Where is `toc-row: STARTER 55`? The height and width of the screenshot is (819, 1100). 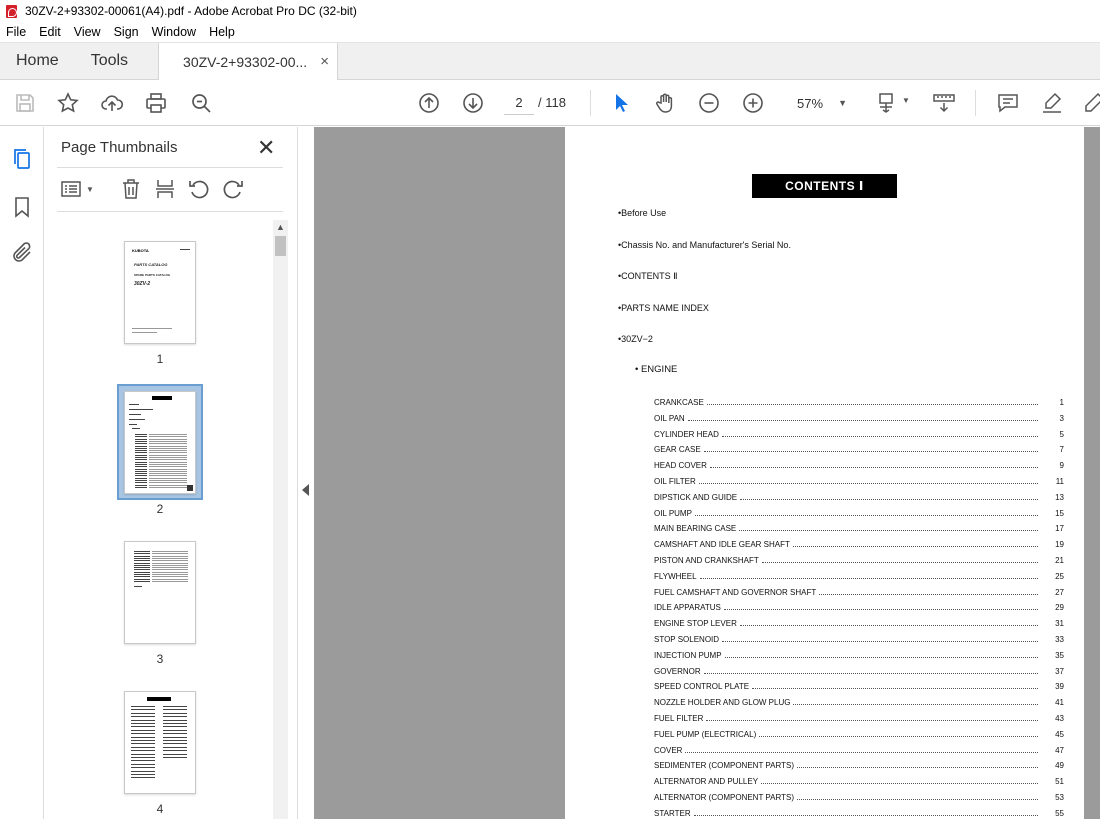 toc-row: STARTER 55 is located at coordinates (859, 812).